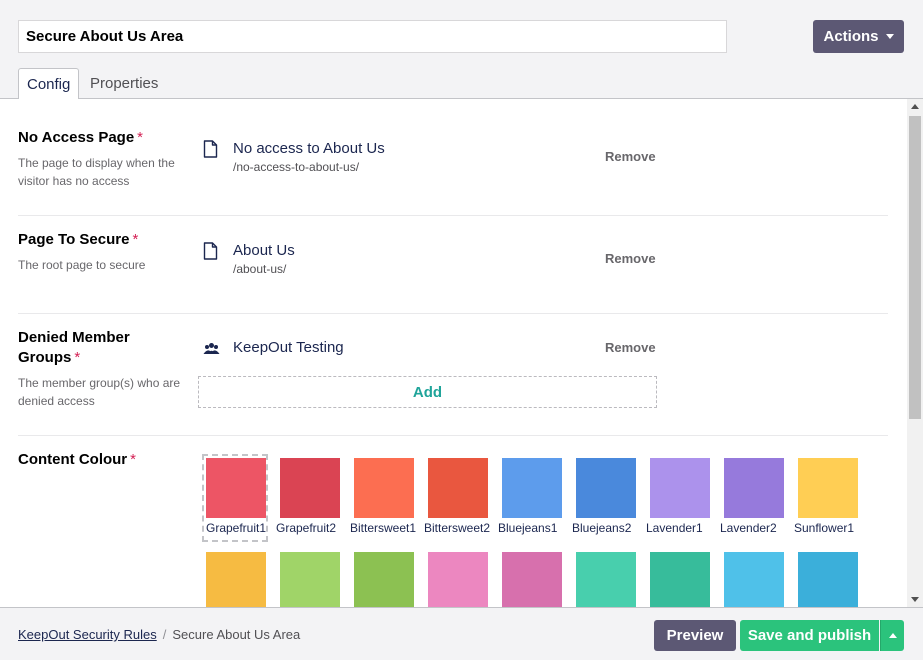 This screenshot has width=923, height=660. I want to click on colour-swatch: Bittersweet2, so click(457, 498).